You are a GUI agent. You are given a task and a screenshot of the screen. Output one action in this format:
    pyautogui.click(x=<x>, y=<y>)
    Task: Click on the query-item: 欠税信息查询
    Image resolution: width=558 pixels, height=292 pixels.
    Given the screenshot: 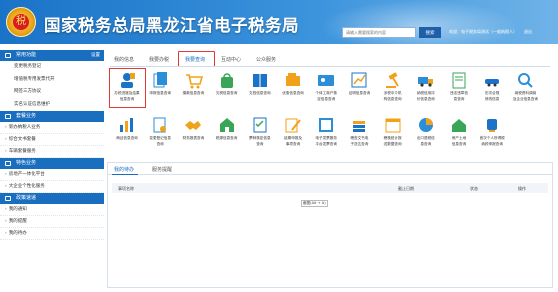 What is the action you would take?
    pyautogui.click(x=227, y=83)
    